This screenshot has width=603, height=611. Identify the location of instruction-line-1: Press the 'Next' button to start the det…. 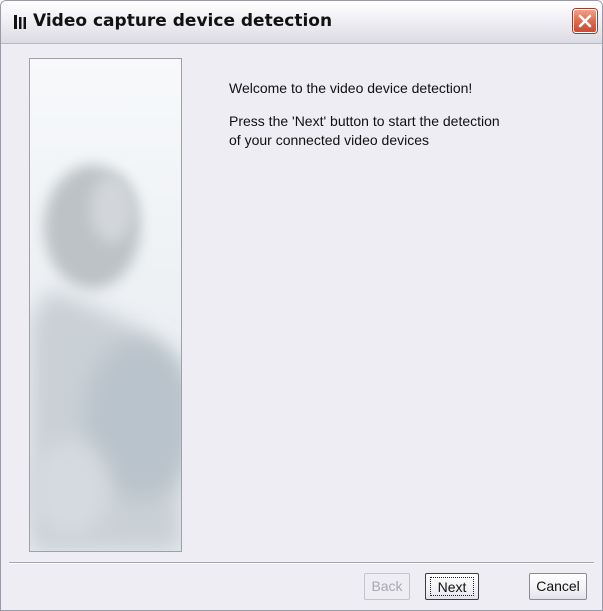
(364, 121).